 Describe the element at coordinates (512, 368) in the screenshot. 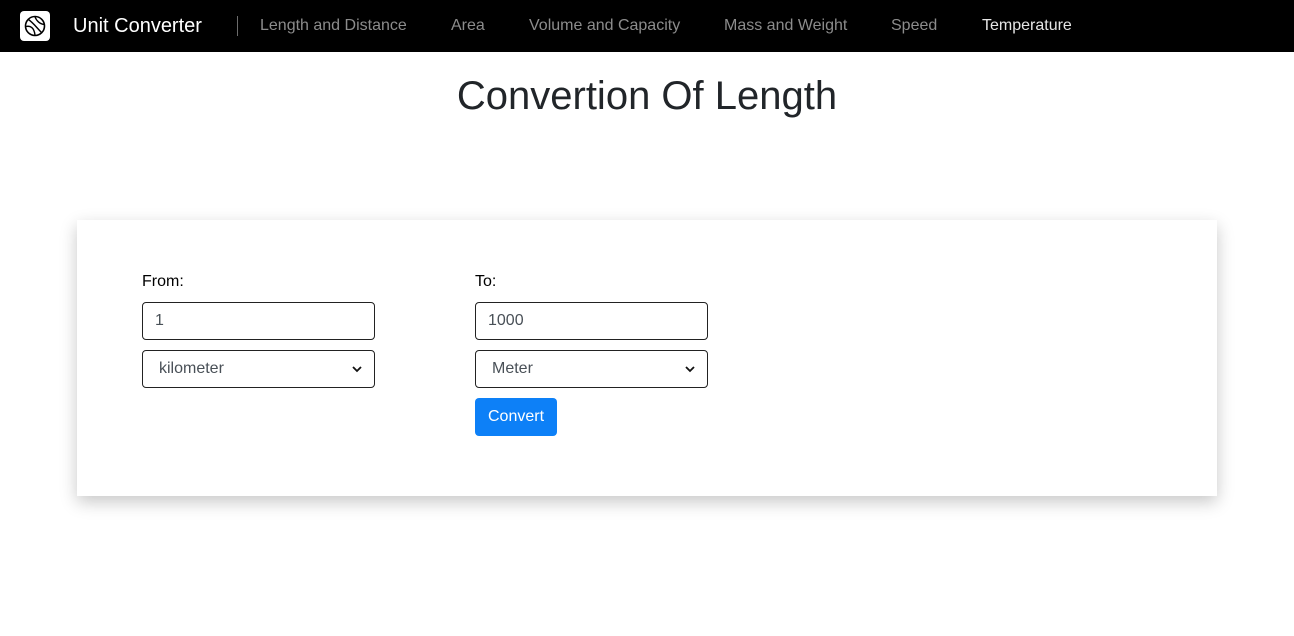

I see `to-unit-value: Meter` at that location.